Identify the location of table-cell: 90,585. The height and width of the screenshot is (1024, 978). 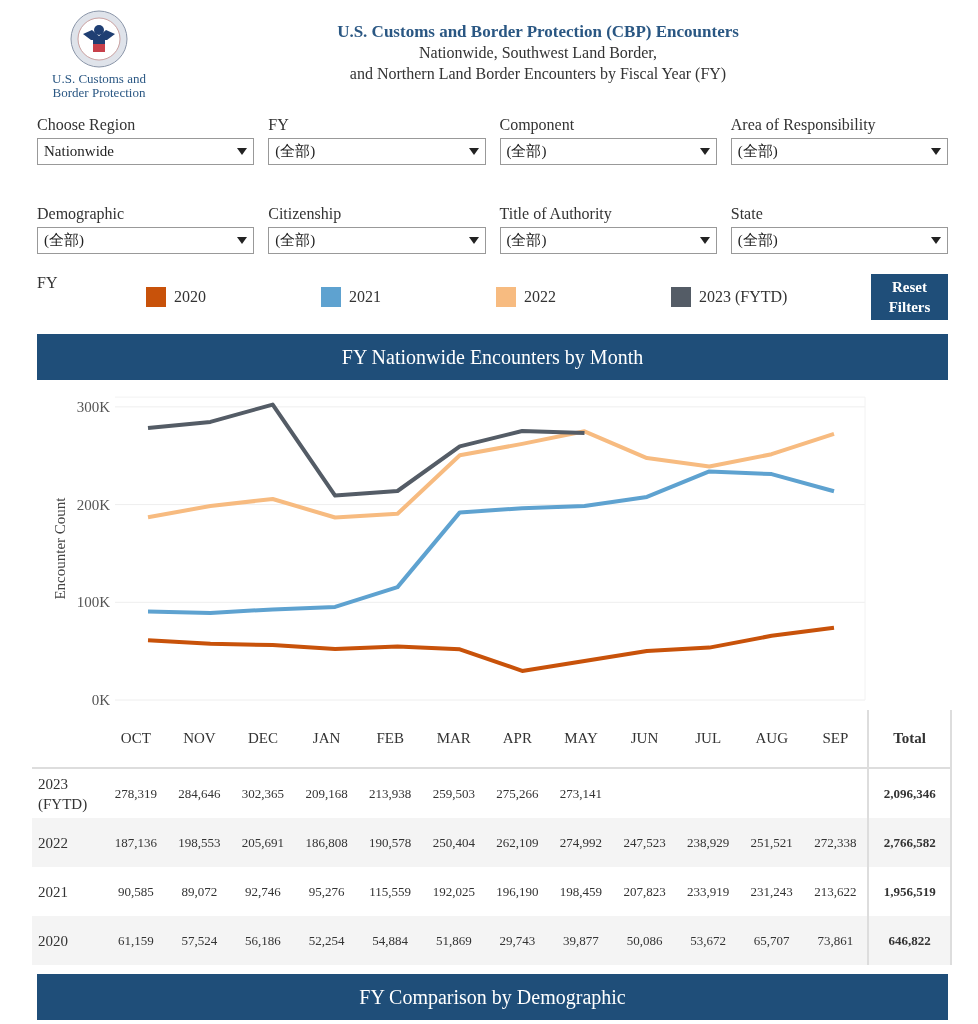
(135, 891).